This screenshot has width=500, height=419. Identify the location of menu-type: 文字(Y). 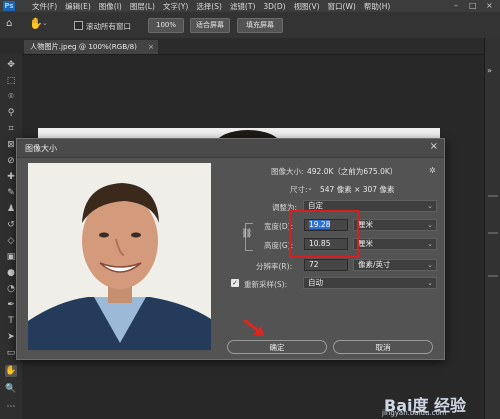
(175, 6).